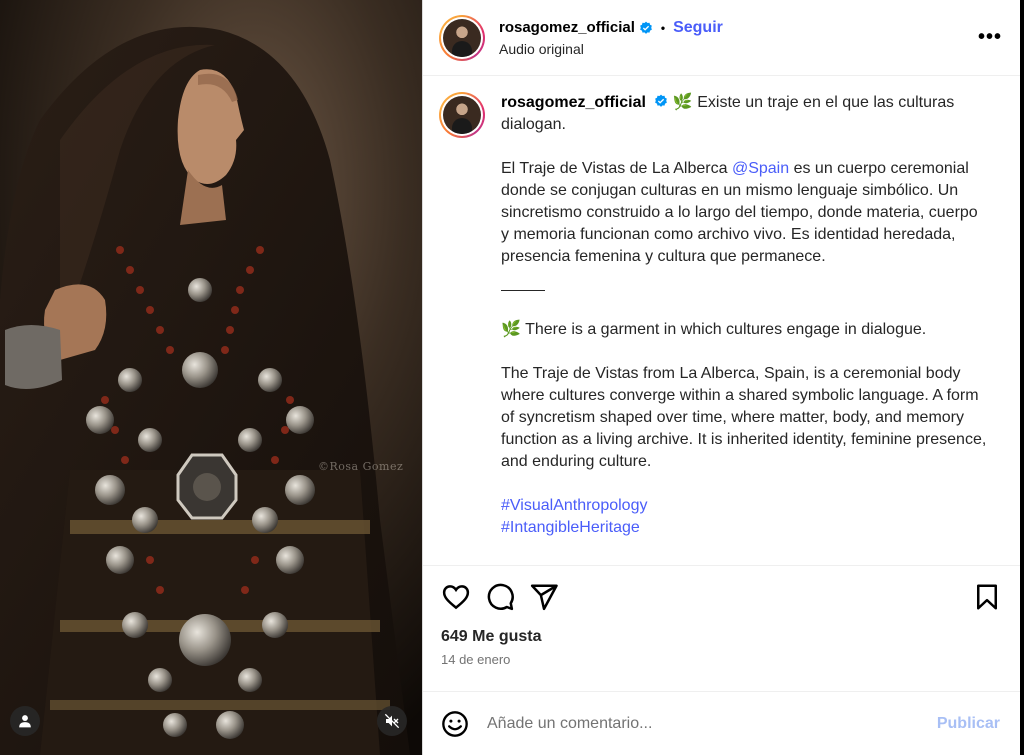 The height and width of the screenshot is (755, 1024). Describe the element at coordinates (968, 724) in the screenshot. I see `publish-button: Publicar` at that location.